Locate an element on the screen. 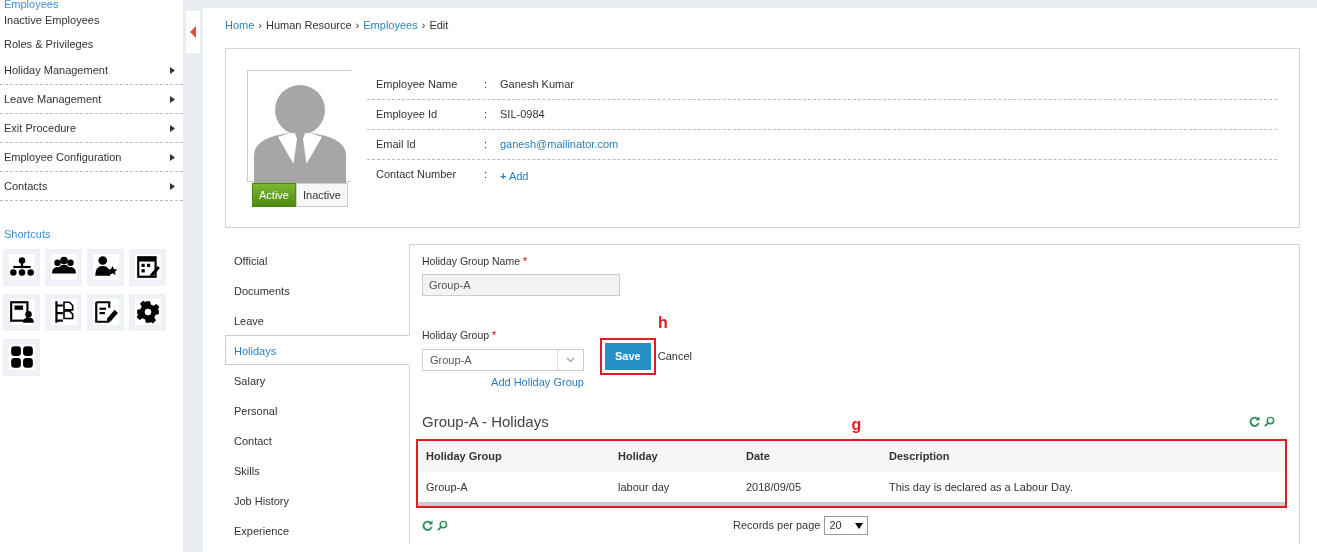 This screenshot has height=552, width=1317. collapse-tab is located at coordinates (193, 32).